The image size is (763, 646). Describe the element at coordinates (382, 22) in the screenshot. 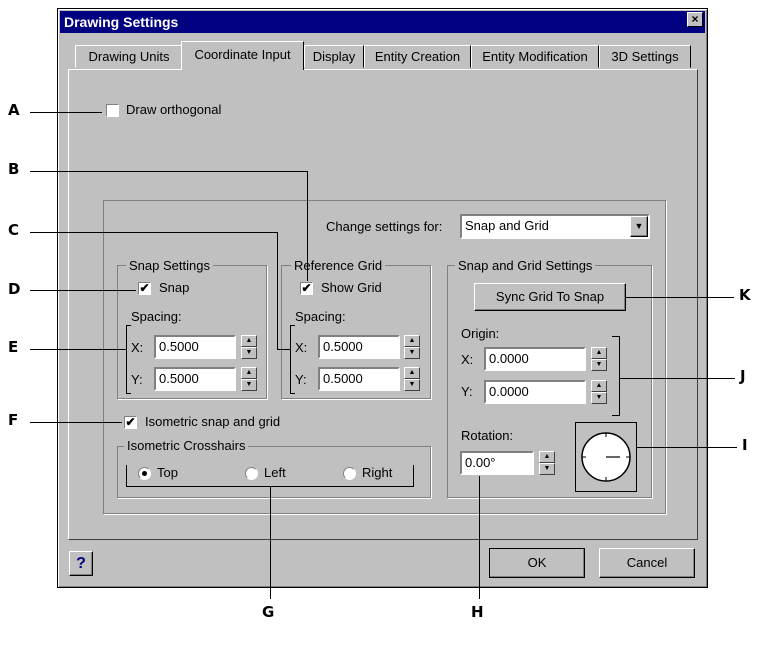

I see `dialog-titlebar: Drawing Settings` at that location.